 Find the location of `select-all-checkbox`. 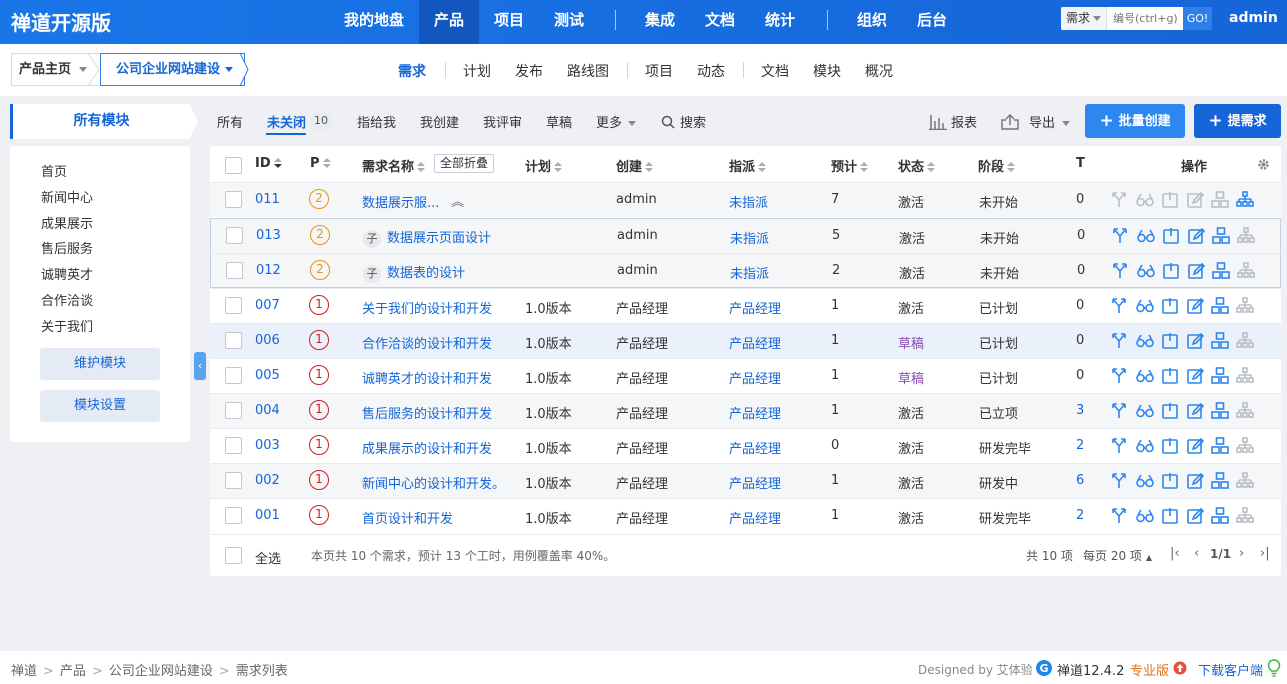

select-all-checkbox is located at coordinates (233, 555).